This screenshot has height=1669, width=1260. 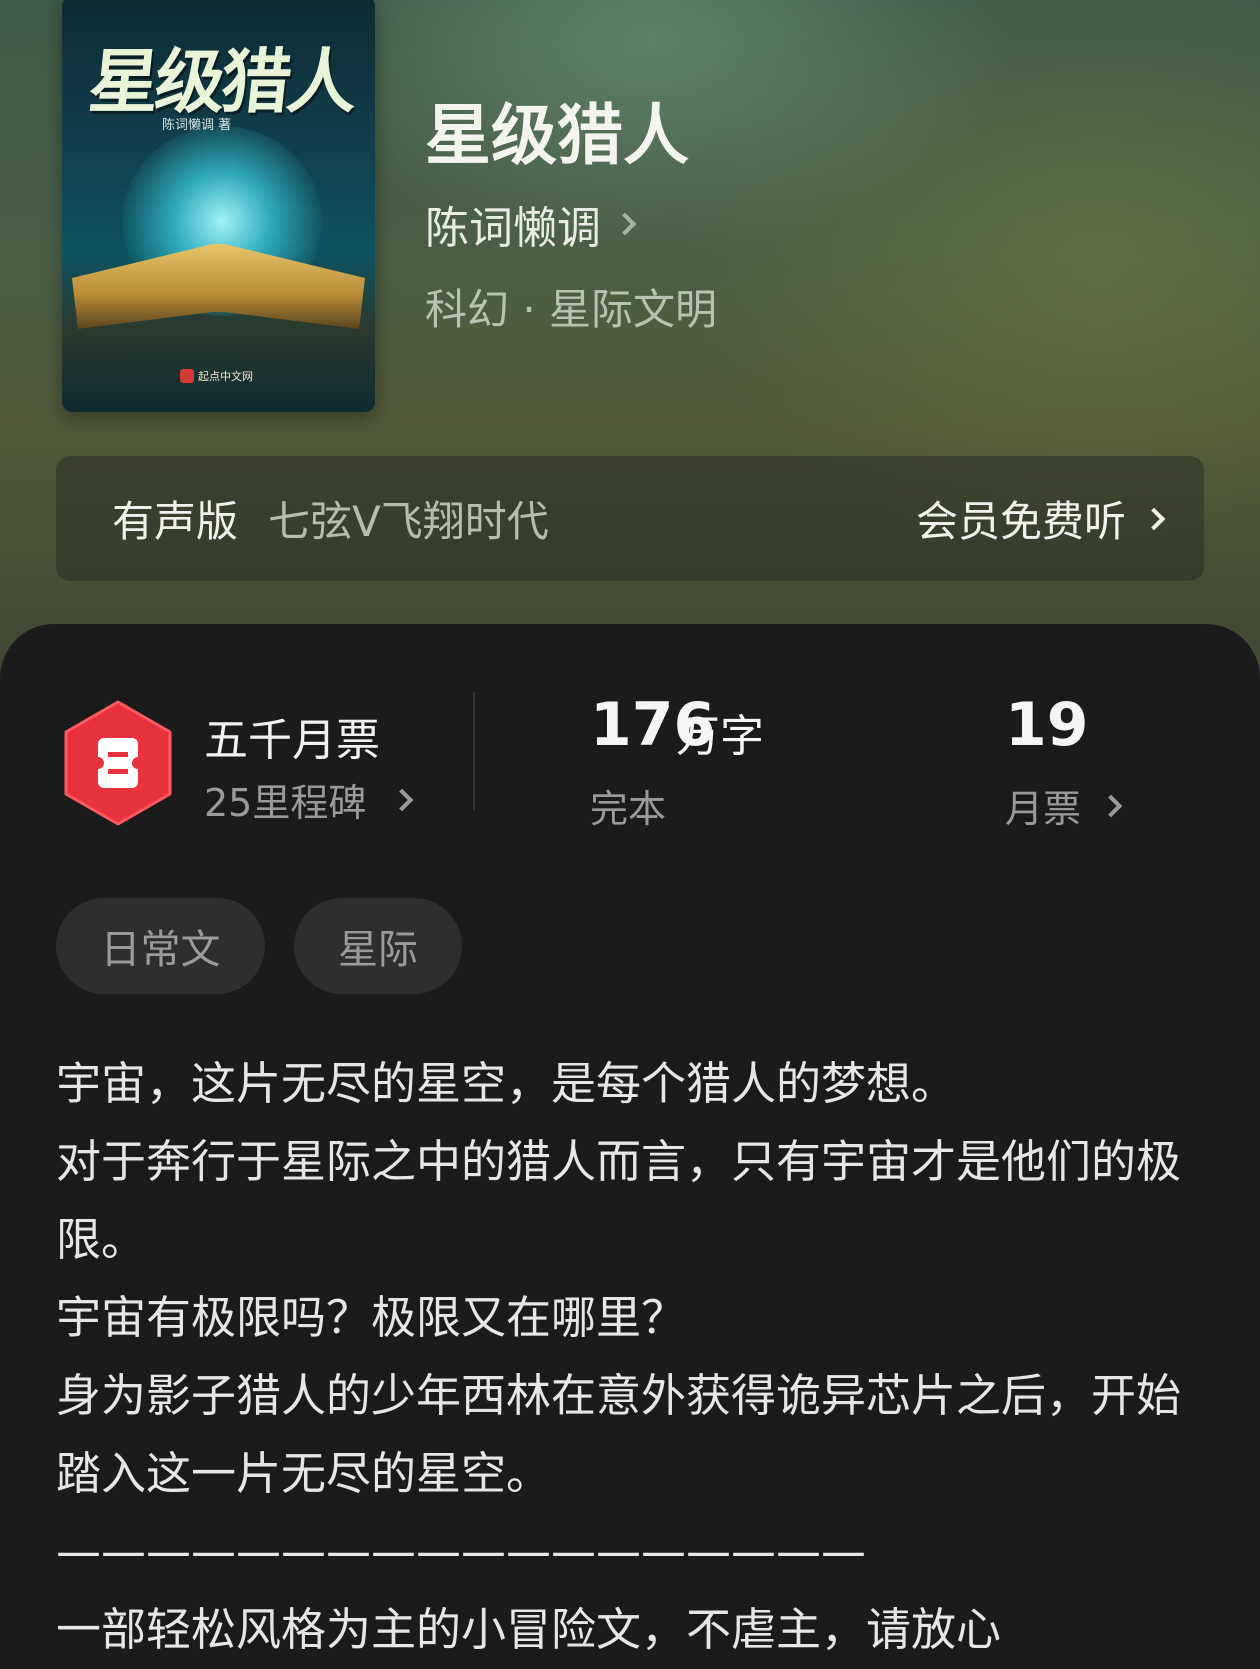 I want to click on monthly-votes-label: 月票, so click(x=1043, y=809).